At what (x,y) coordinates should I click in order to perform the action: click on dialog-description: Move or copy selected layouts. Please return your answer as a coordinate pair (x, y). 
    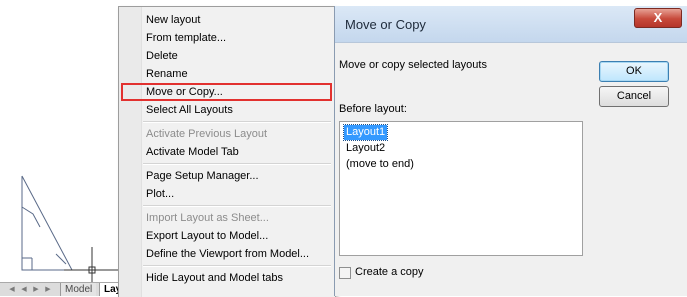
    Looking at the image, I should click on (413, 65).